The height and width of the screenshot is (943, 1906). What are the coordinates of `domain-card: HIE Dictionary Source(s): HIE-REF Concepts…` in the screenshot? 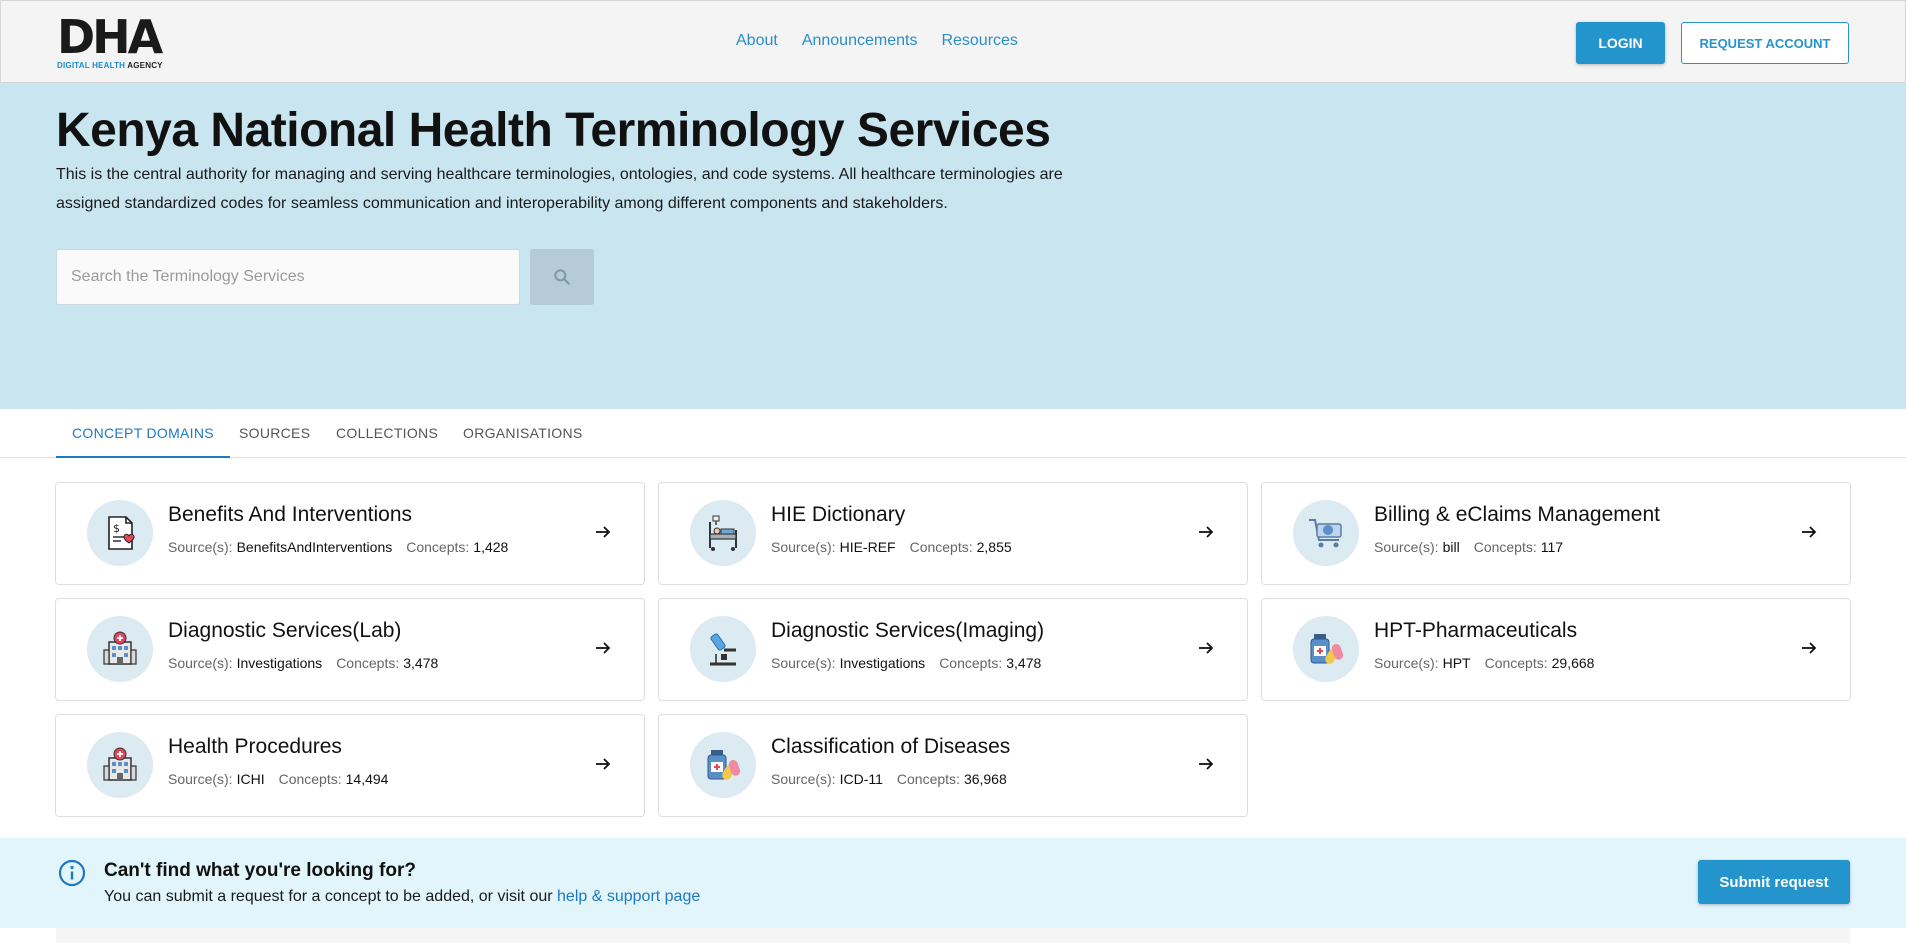 It's located at (953, 533).